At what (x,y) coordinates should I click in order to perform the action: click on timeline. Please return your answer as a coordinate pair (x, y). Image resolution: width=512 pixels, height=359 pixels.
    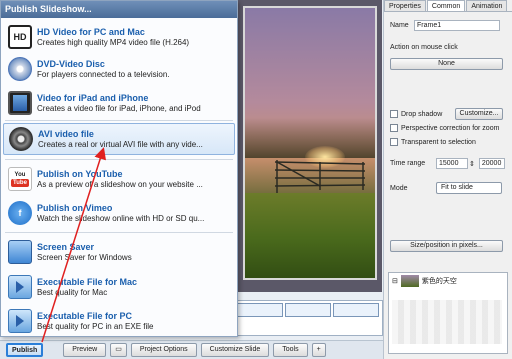
    Looking at the image, I should click on (307, 318).